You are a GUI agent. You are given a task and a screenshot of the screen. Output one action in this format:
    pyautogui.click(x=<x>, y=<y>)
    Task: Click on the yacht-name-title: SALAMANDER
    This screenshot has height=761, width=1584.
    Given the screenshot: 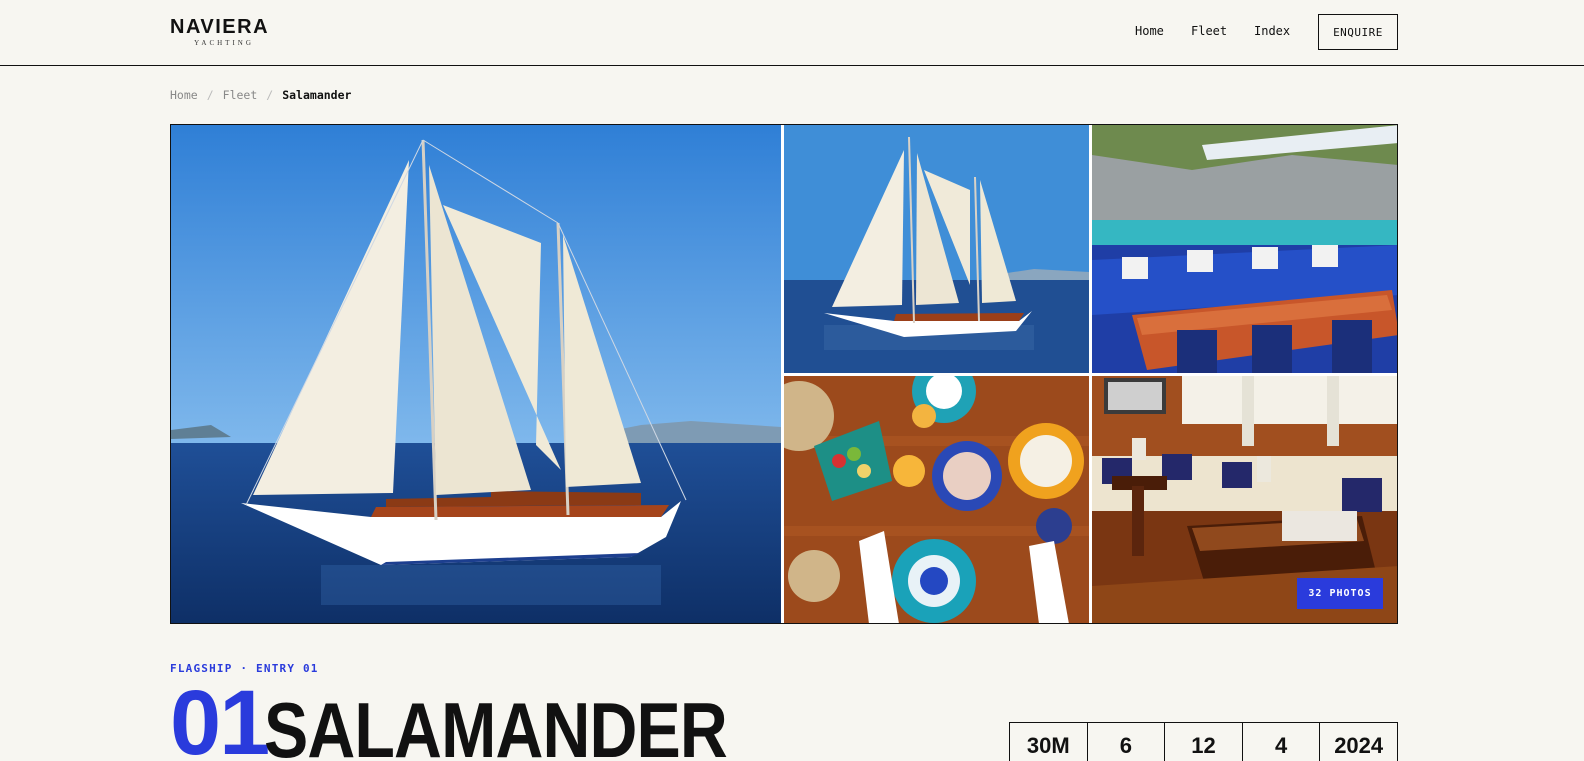 What is the action you would take?
    pyautogui.click(x=496, y=723)
    